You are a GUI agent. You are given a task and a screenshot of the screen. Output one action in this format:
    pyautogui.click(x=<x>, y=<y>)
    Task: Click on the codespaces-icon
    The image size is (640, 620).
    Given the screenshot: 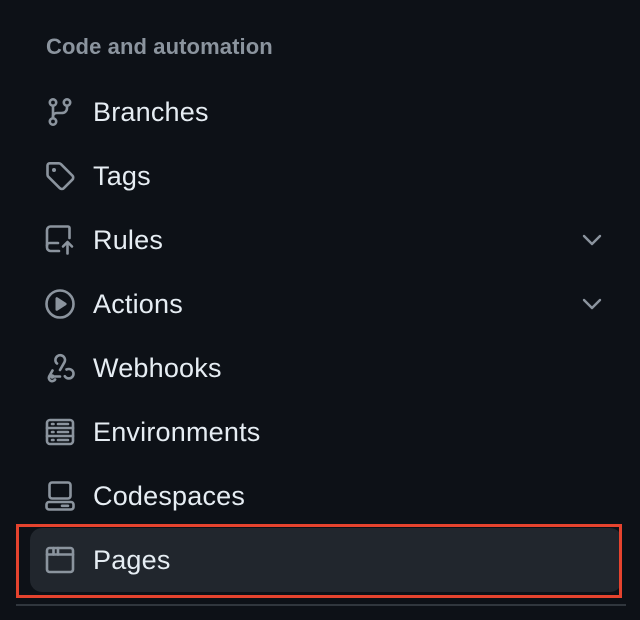 What is the action you would take?
    pyautogui.click(x=60, y=496)
    